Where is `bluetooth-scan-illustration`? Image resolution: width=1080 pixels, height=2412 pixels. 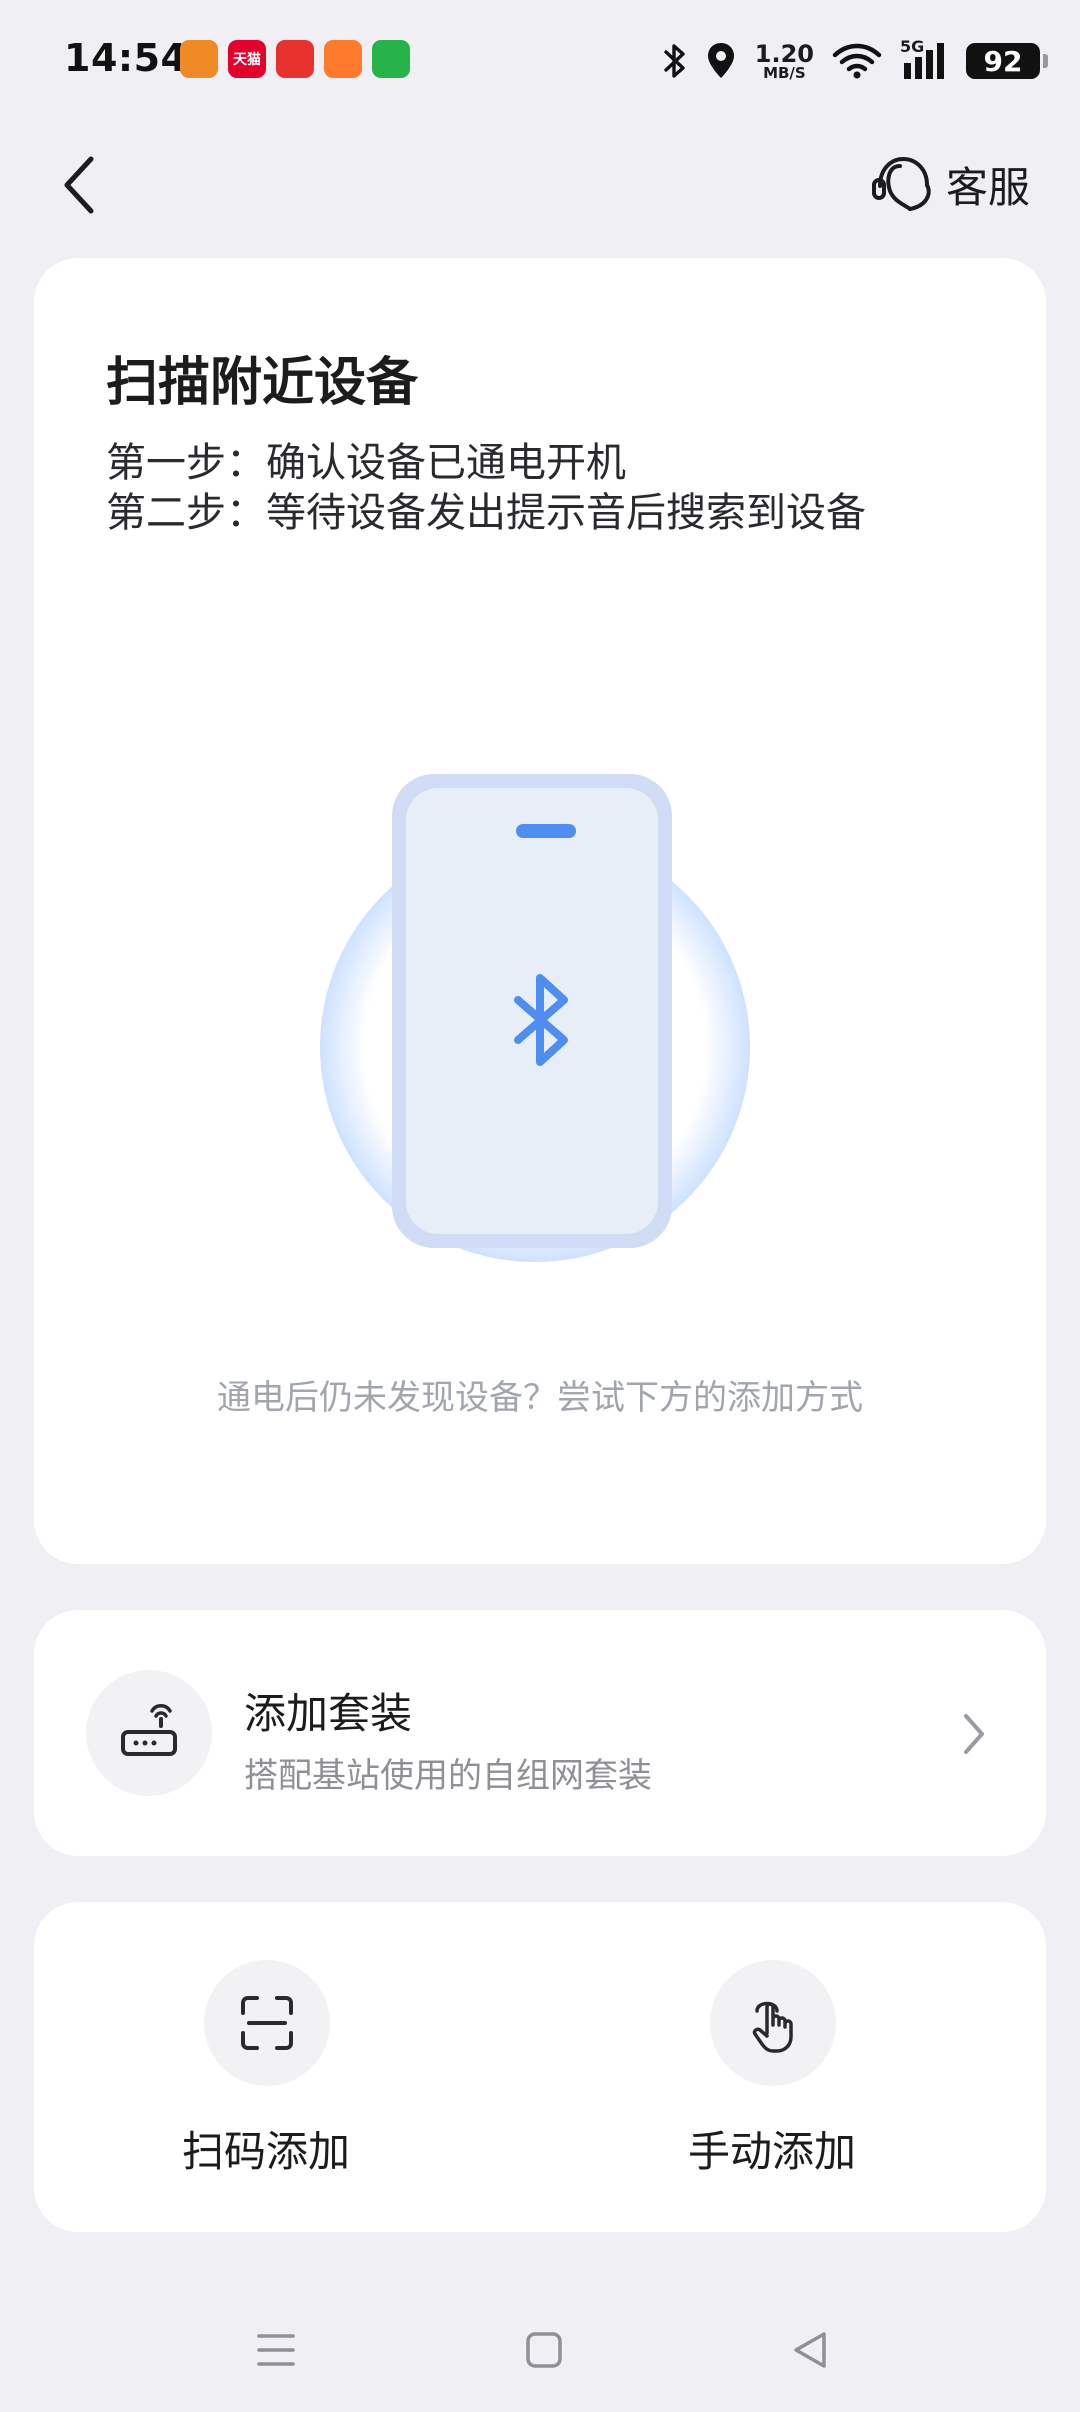 bluetooth-scan-illustration is located at coordinates (540, 1024).